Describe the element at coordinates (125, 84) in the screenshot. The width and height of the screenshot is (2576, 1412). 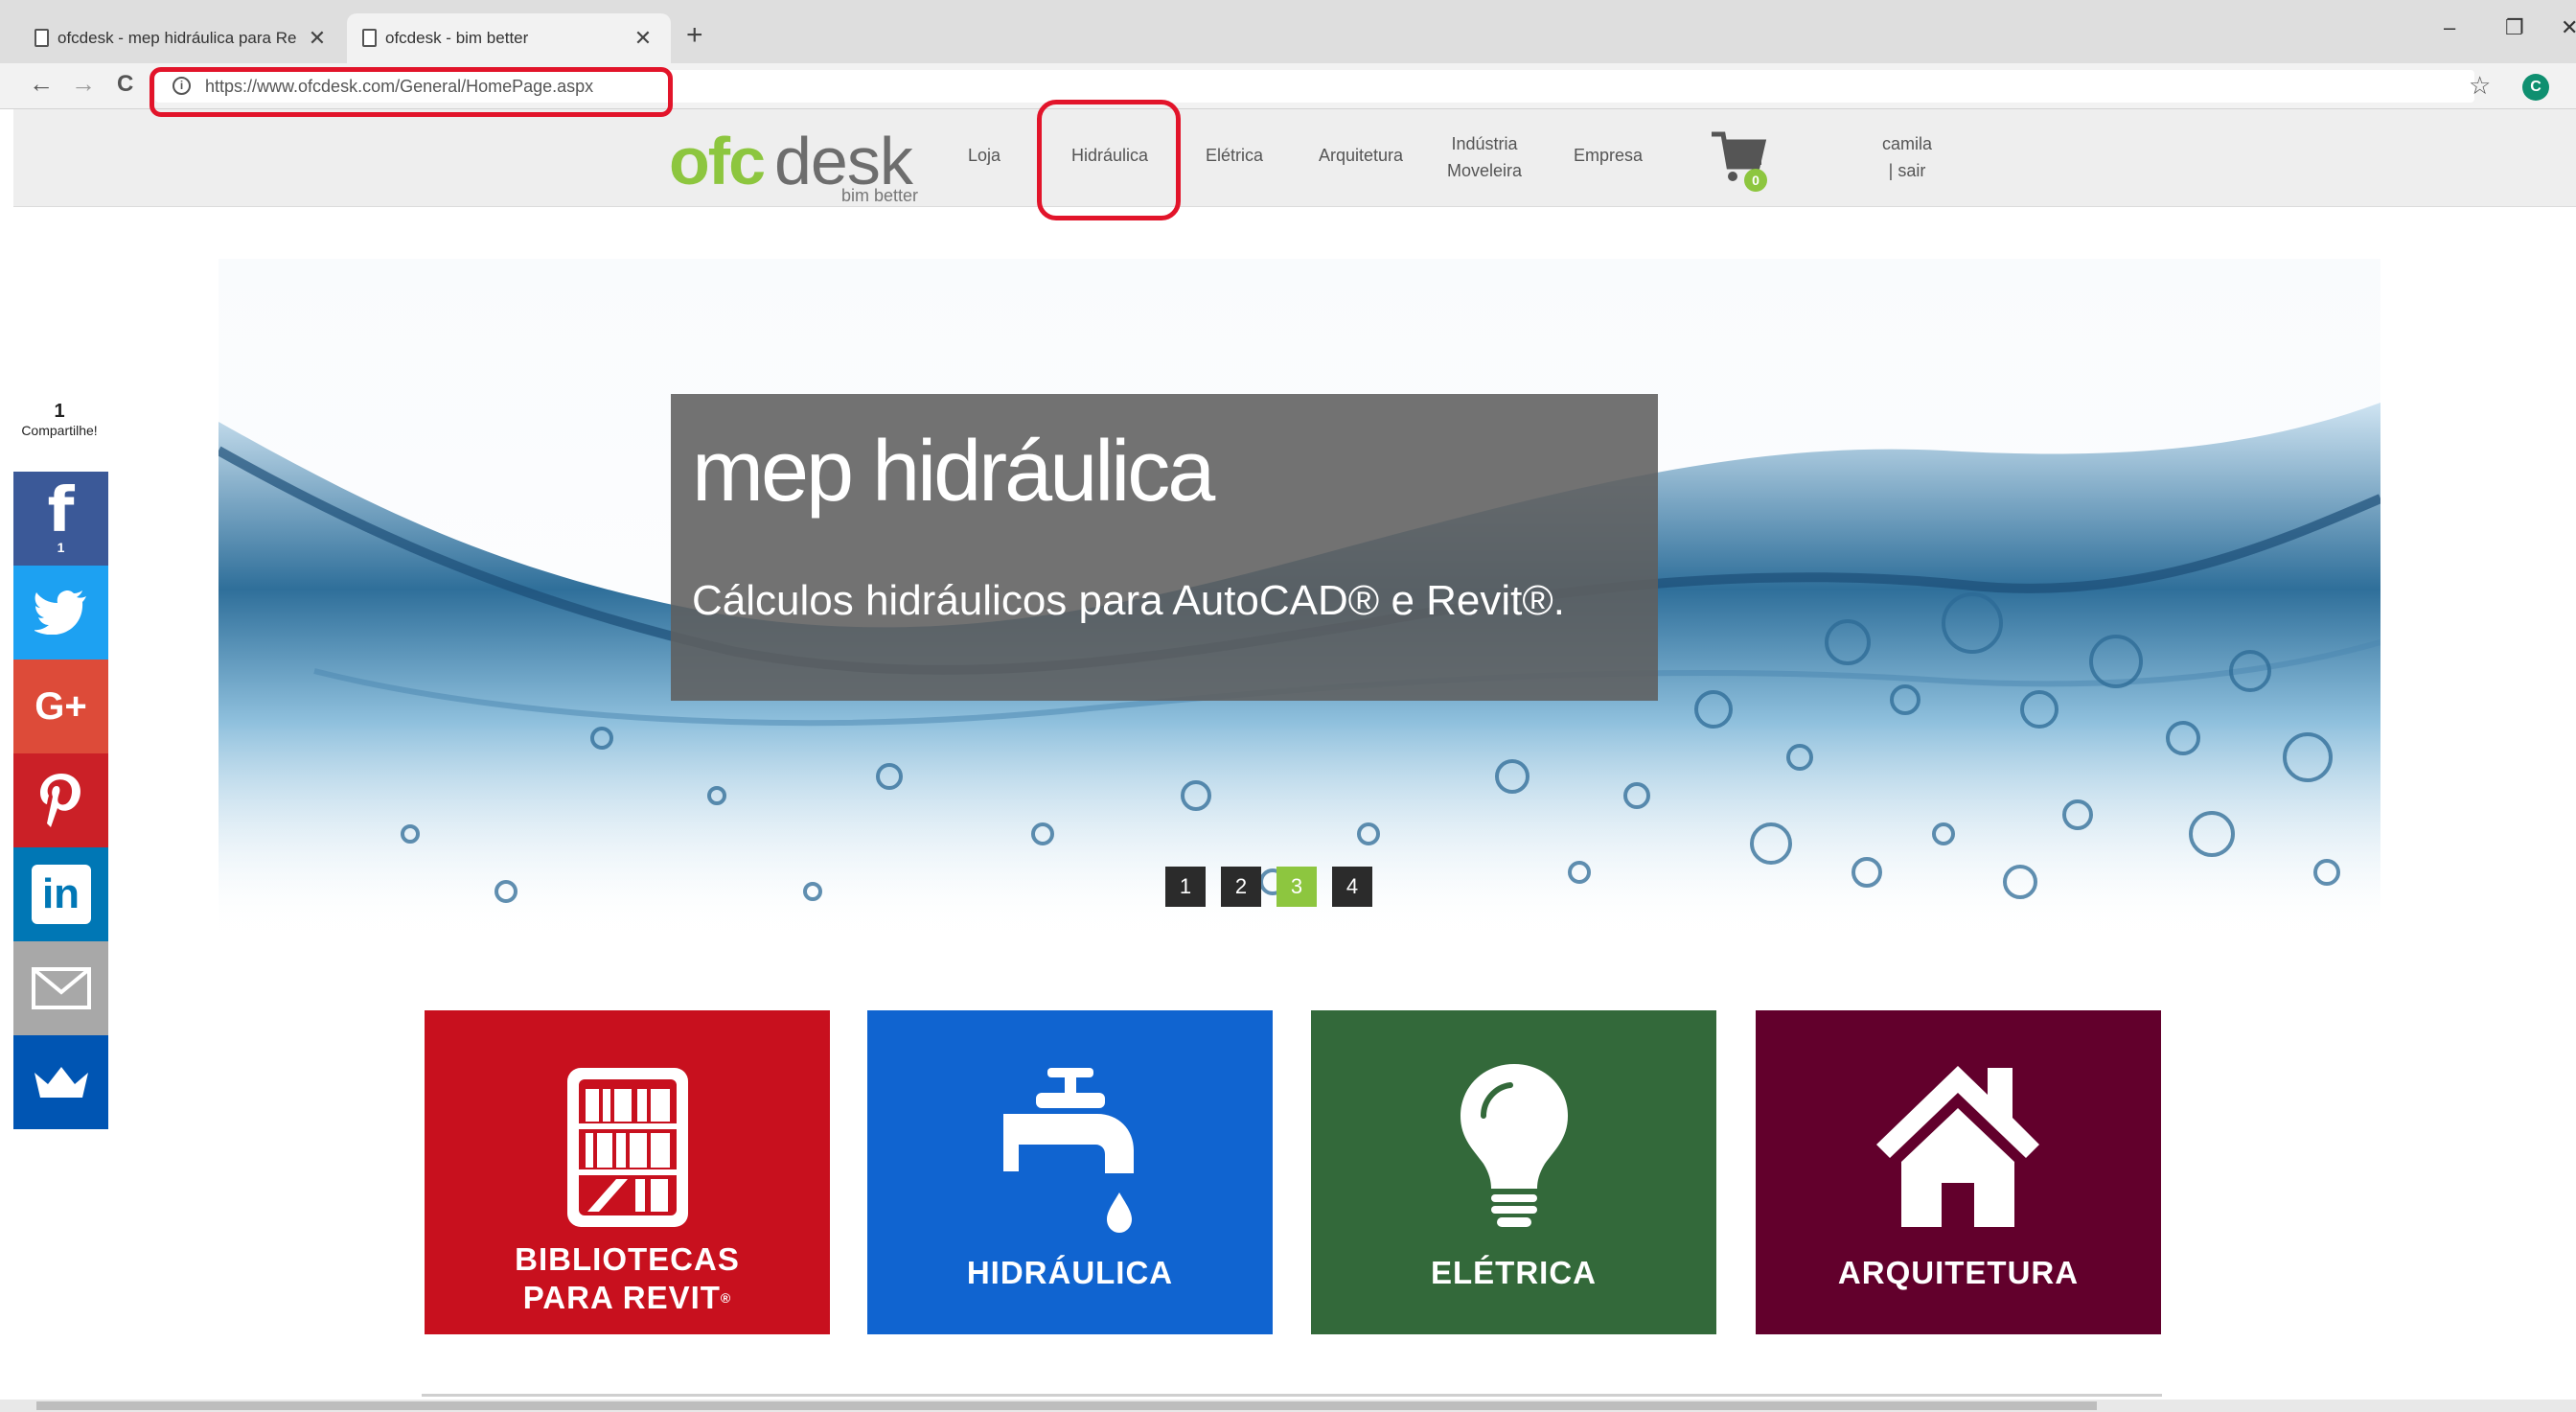
I see `reload-button: C` at that location.